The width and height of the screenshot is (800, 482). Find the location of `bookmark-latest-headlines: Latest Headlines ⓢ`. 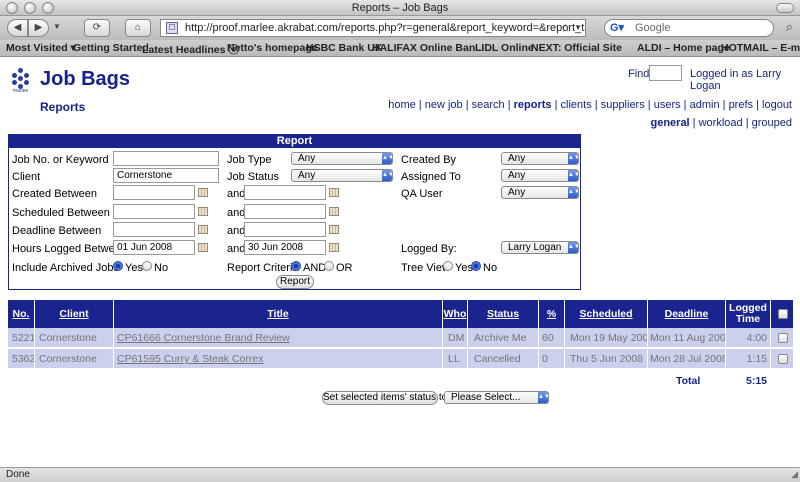

bookmark-latest-headlines: Latest Headlines ⓢ is located at coordinates (190, 49).